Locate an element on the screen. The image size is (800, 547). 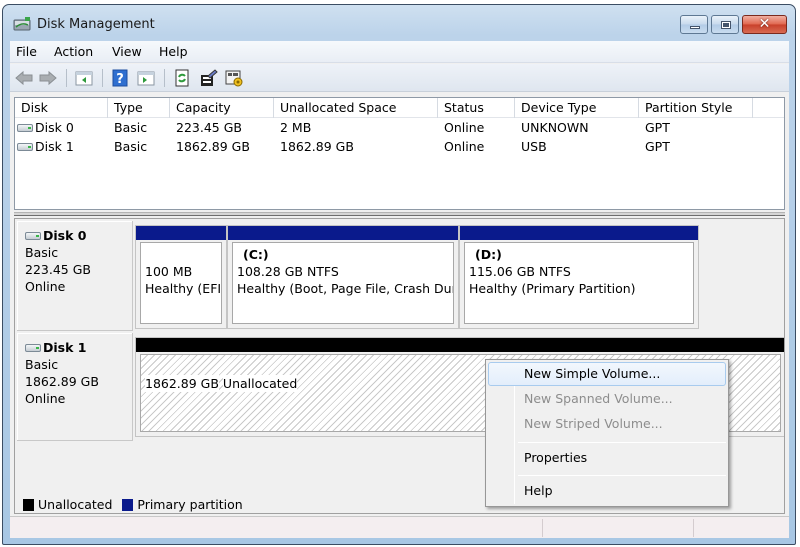
action-pane-icon is located at coordinates (146, 78).